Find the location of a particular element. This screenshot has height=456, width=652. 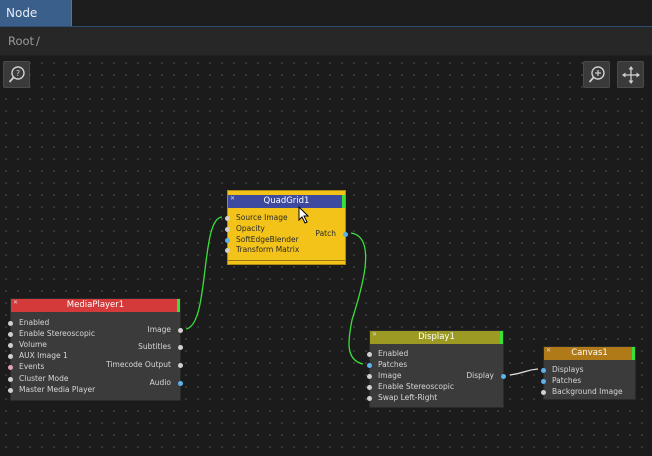

port-background-image: Background Image is located at coordinates (582, 391).